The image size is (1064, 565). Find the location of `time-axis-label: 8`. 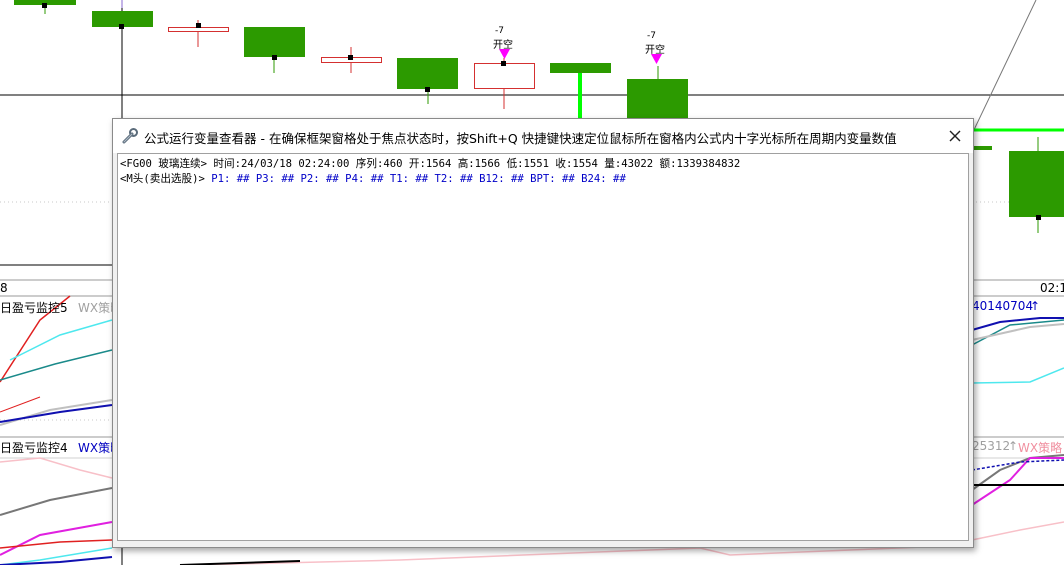

time-axis-label: 8 is located at coordinates (4, 288).